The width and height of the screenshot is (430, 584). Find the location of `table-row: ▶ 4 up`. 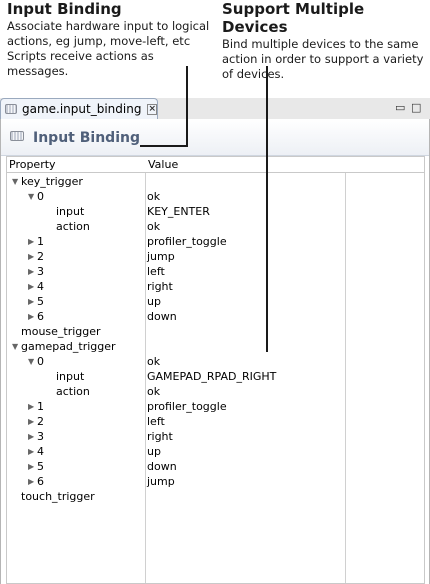

table-row: ▶ 4 up is located at coordinates (215, 451).